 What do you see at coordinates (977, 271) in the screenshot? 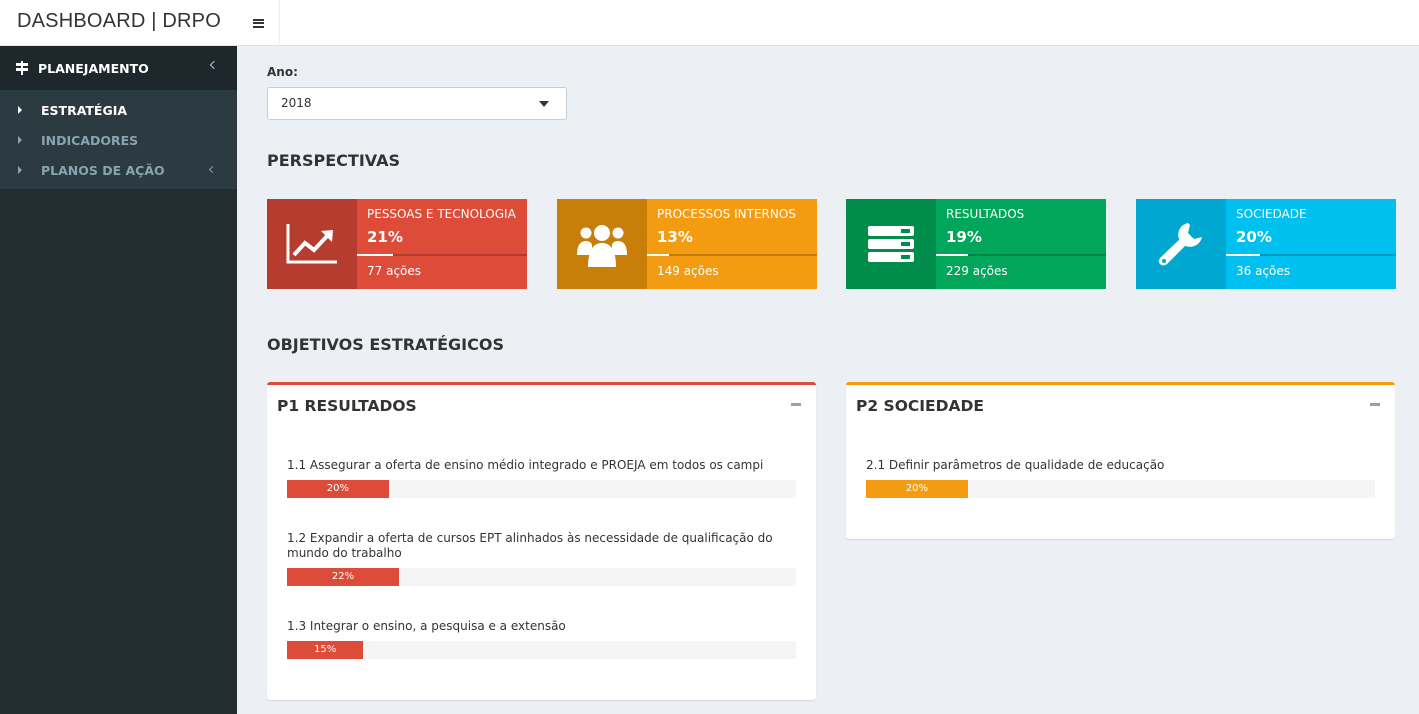
I see `info-box-description: 229 ações` at bounding box center [977, 271].